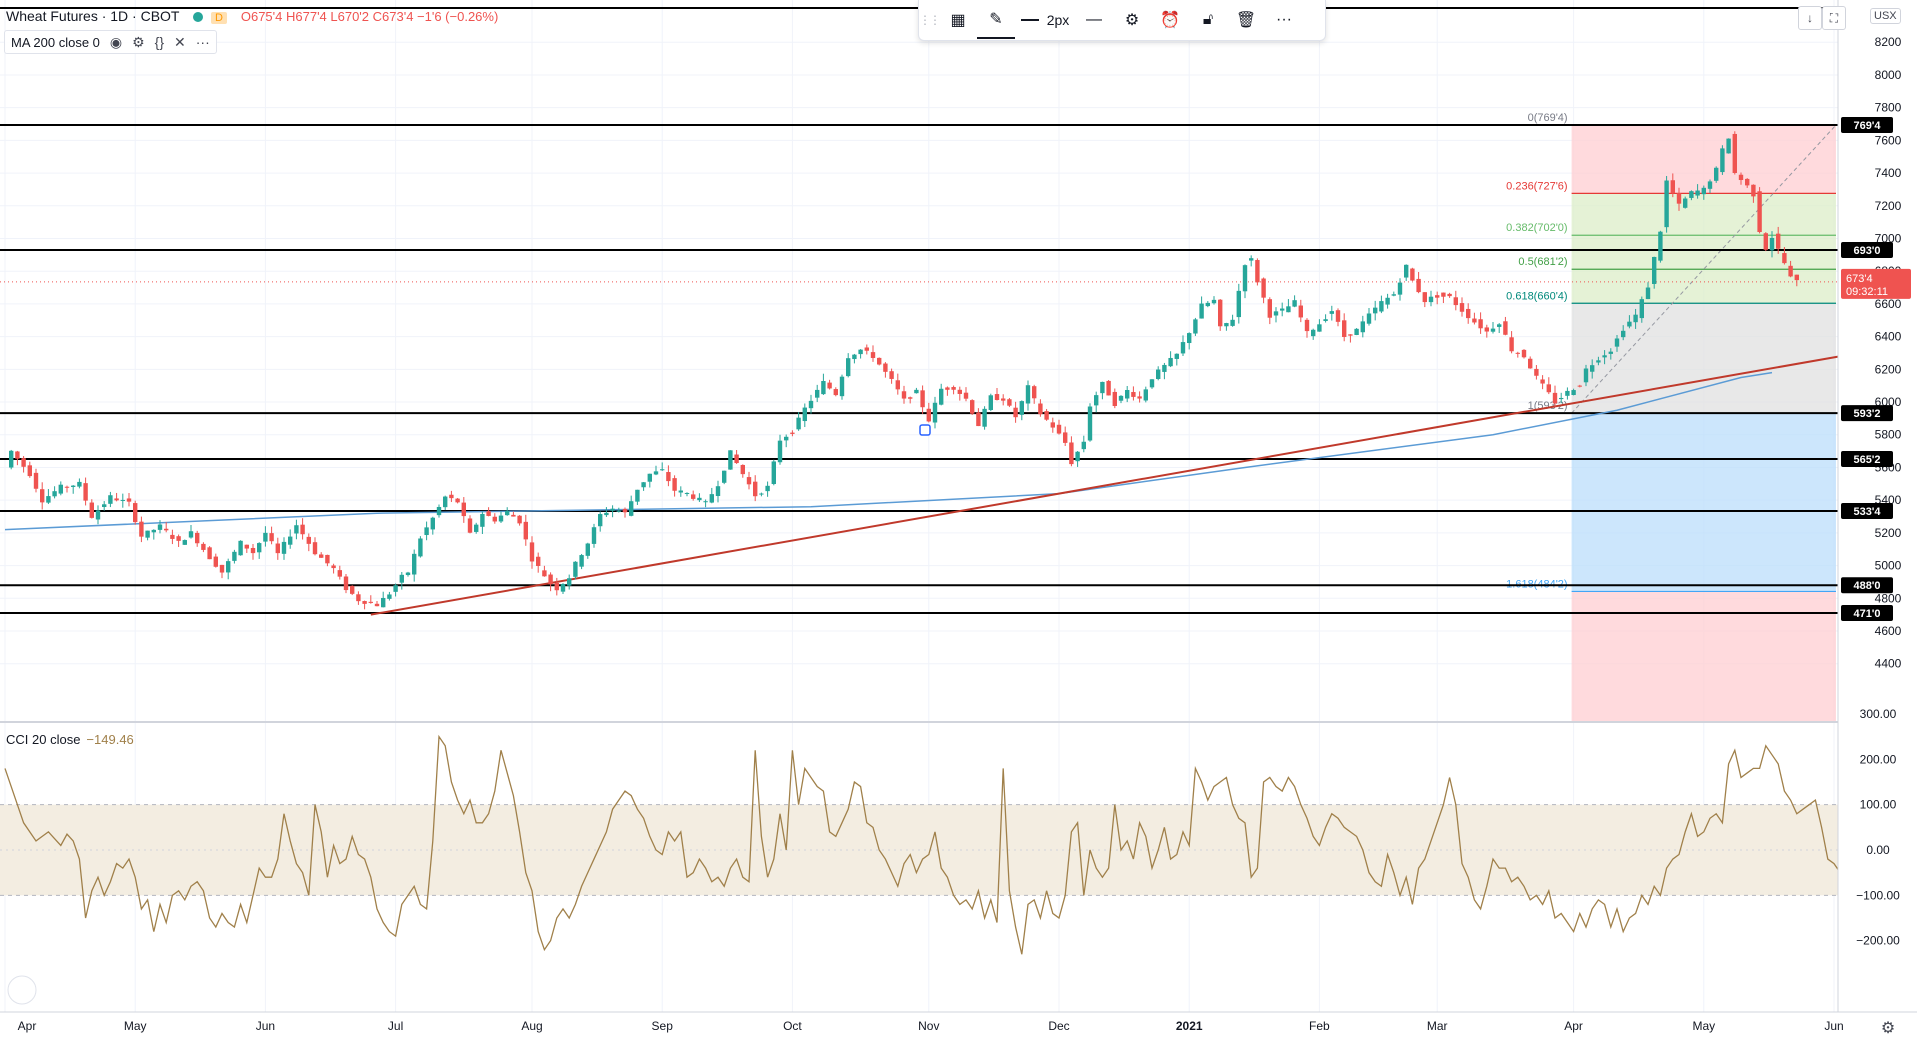  I want to click on line-style-icon: —, so click(1094, 20).